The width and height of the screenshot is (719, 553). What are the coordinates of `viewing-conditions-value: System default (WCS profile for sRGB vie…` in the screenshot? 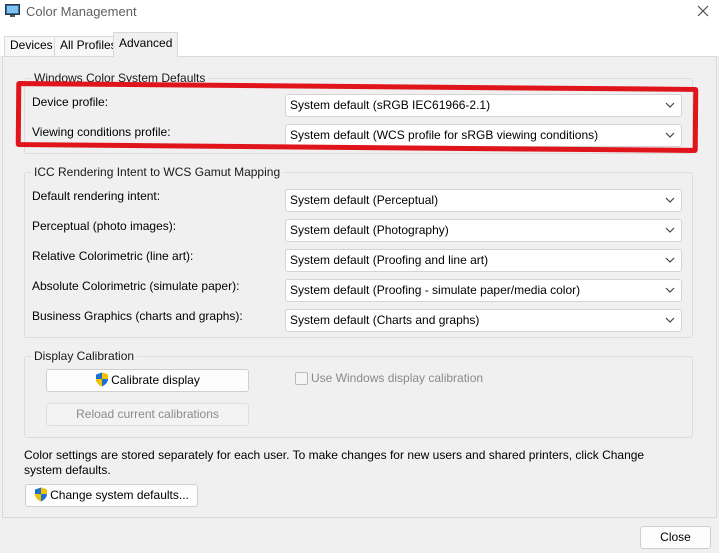 It's located at (444, 135).